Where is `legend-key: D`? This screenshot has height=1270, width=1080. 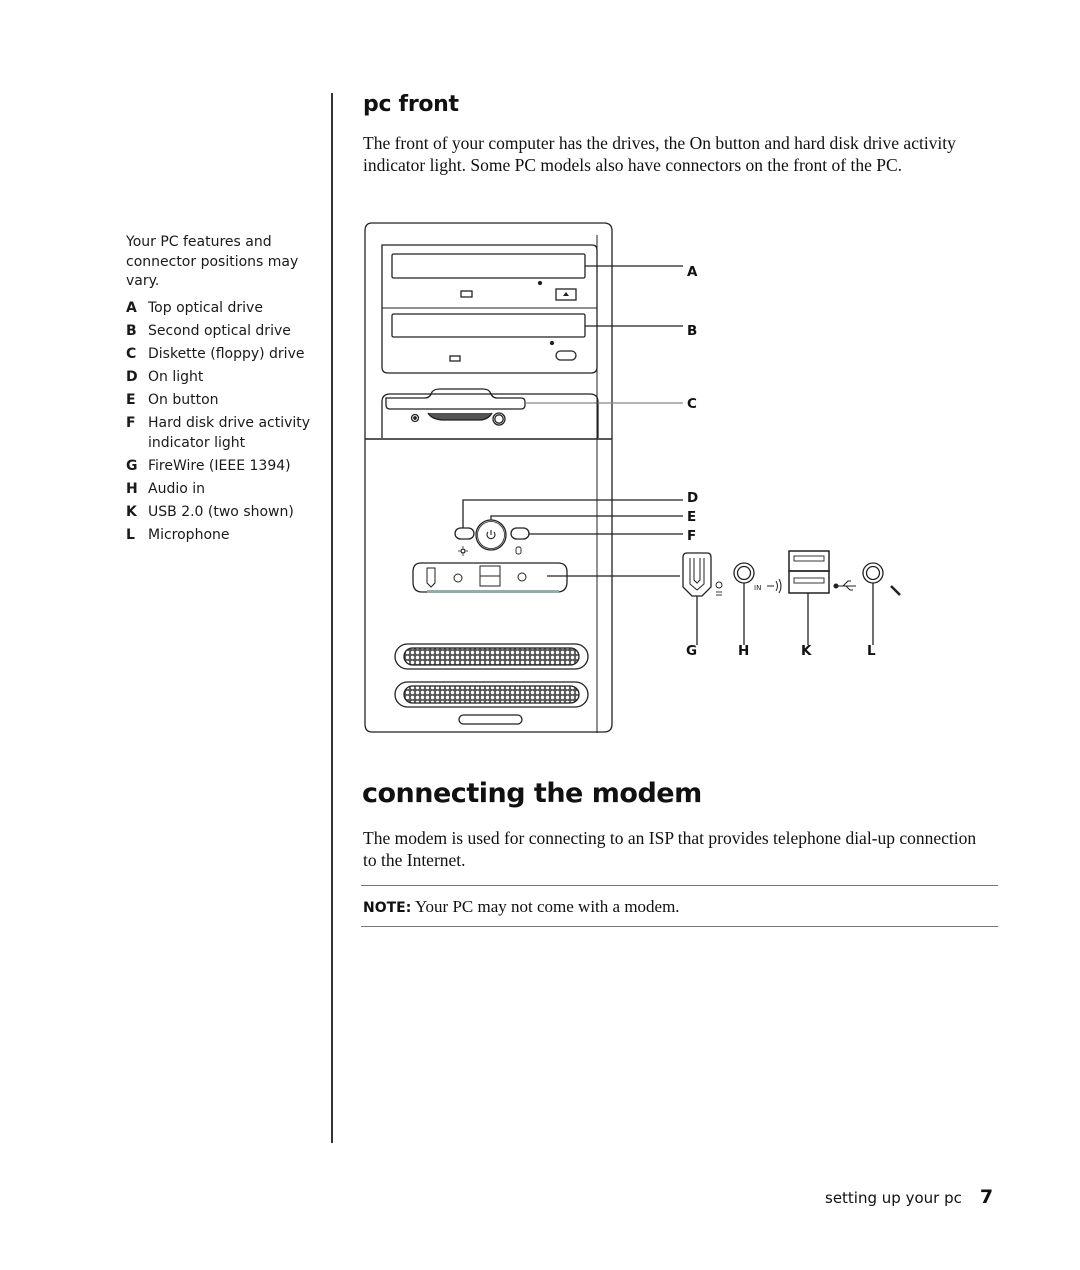 legend-key: D is located at coordinates (132, 376).